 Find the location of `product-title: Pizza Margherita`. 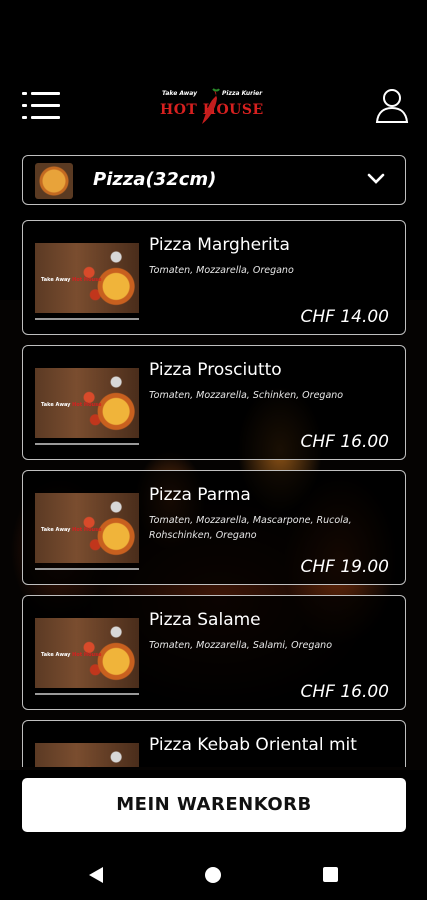

product-title: Pizza Margherita is located at coordinates (219, 245).